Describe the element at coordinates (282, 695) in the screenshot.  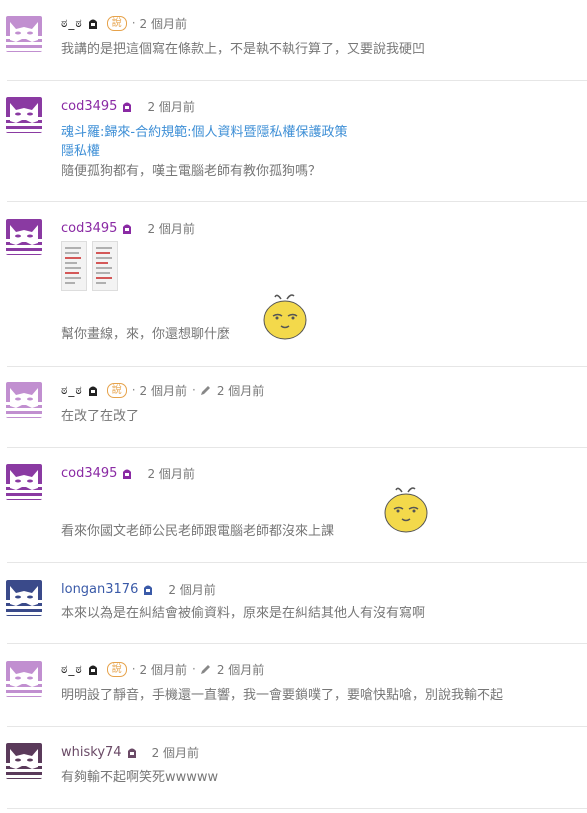
I see `comment-text: 明明設了靜音，手機還一直響，我一會要鎖噗了，要嗆快點嗆，別說我輸不起` at that location.